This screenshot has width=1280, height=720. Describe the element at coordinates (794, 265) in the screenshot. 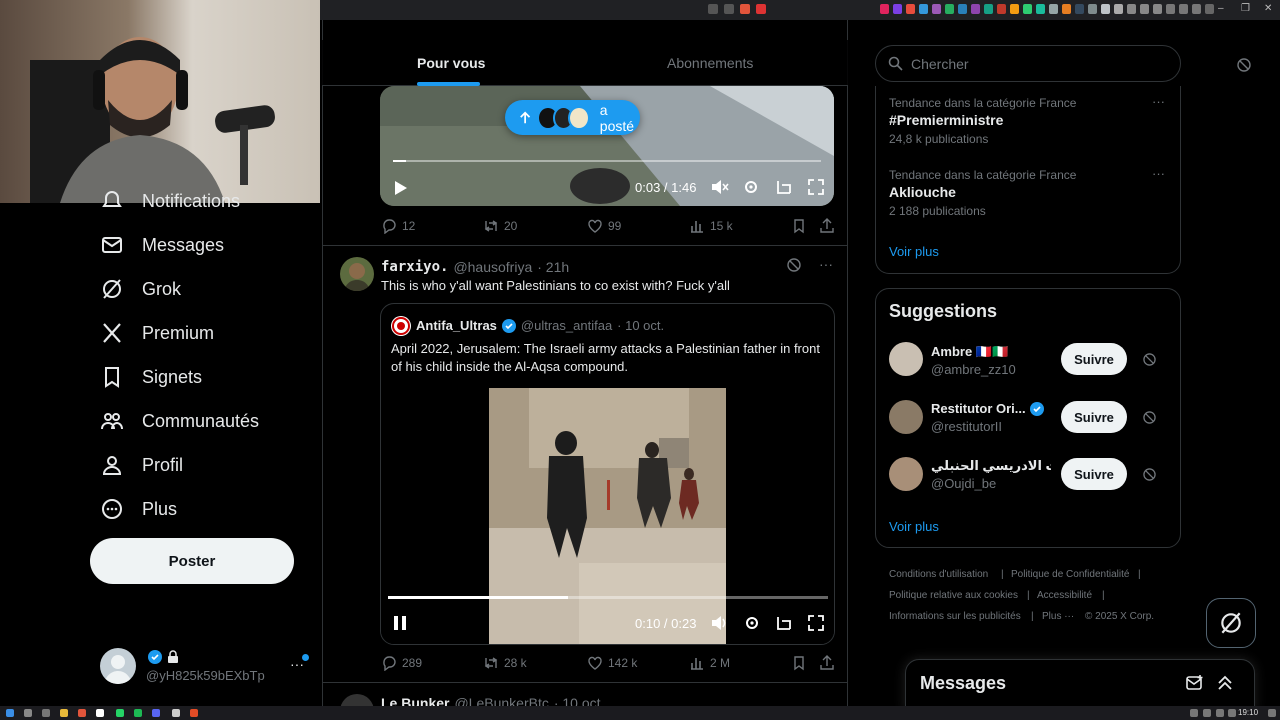

I see `not-interested-icon` at that location.